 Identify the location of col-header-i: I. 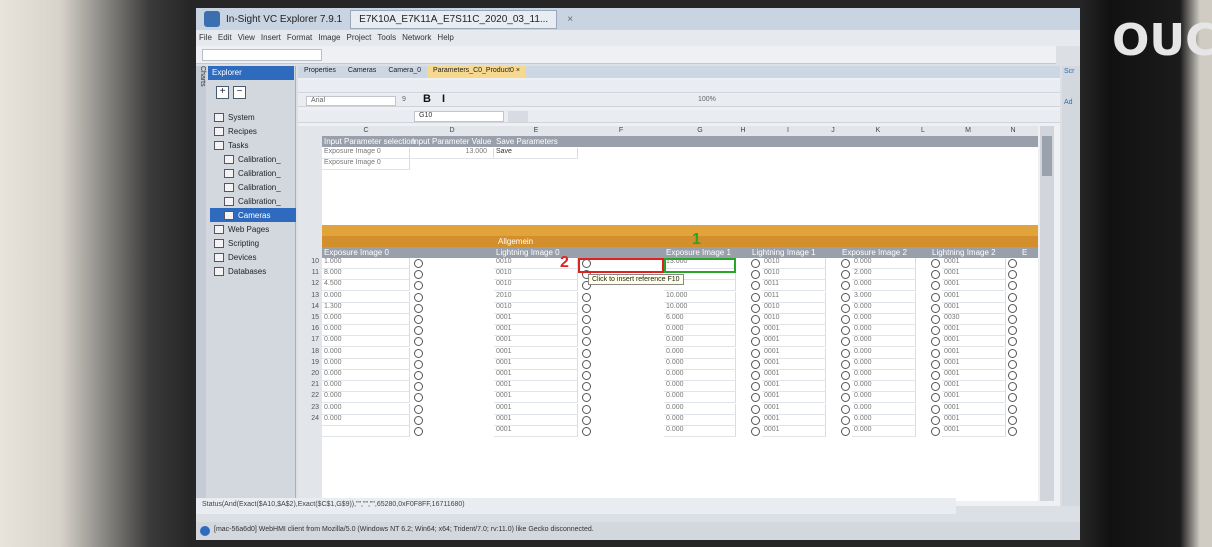
(788, 130).